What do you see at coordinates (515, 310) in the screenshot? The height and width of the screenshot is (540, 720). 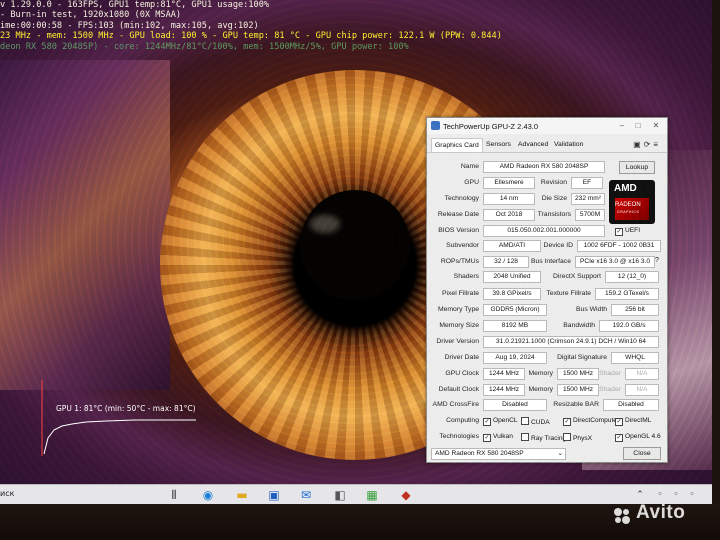 I see `field-memory-type: GDDR5 (Micron)` at bounding box center [515, 310].